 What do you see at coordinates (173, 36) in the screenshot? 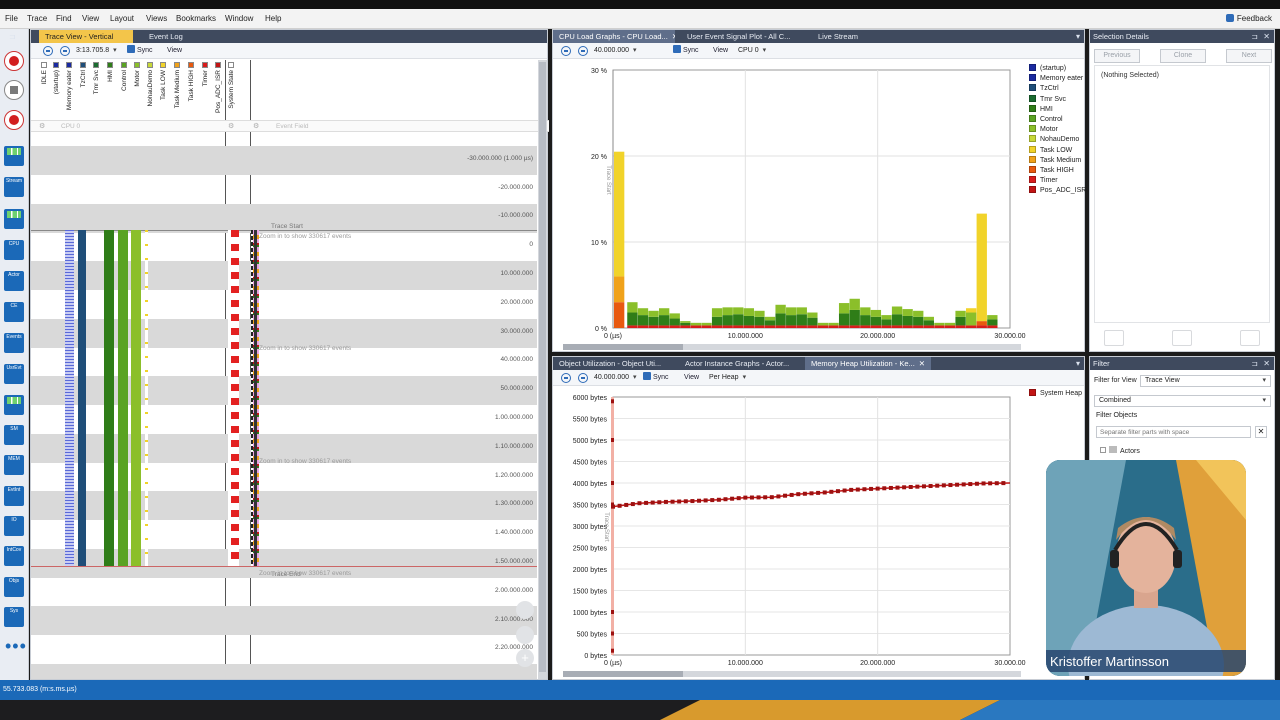
I see `tab-event-log: Event Log` at bounding box center [173, 36].